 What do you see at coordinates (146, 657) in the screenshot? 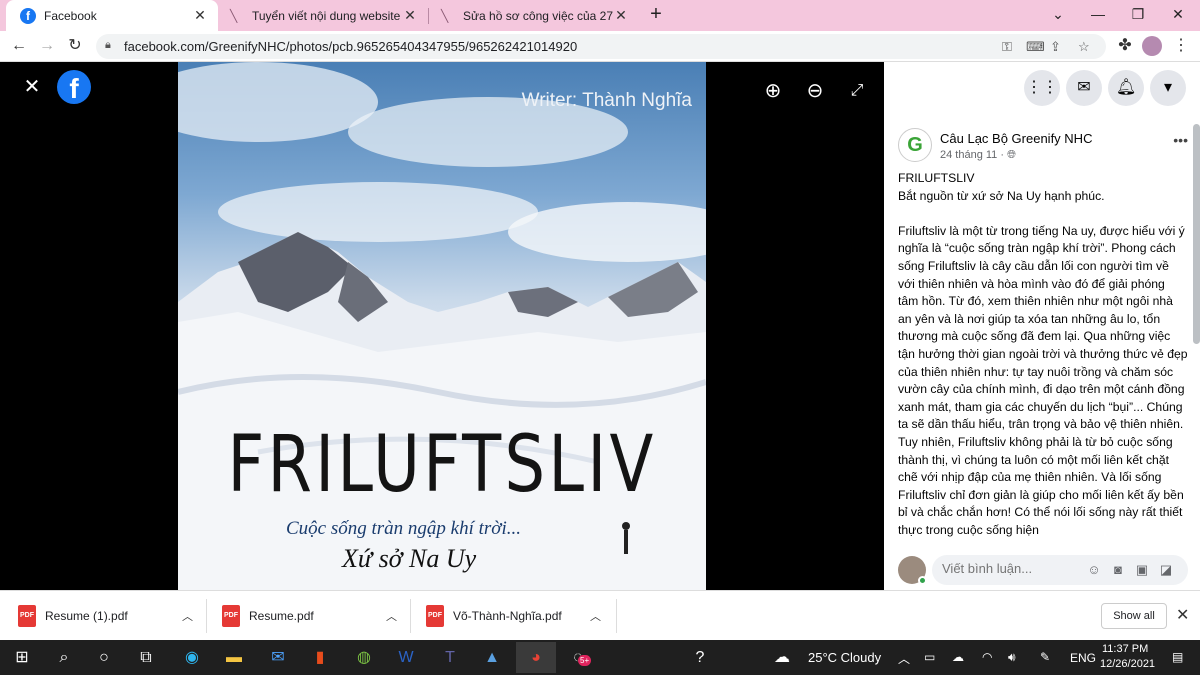
I see `task-view-icon: ⧉` at bounding box center [146, 657].